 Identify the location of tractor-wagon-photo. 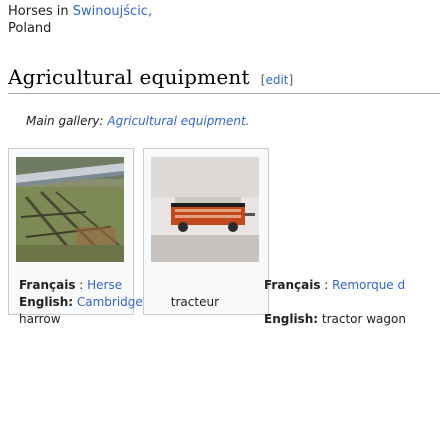
(205, 209).